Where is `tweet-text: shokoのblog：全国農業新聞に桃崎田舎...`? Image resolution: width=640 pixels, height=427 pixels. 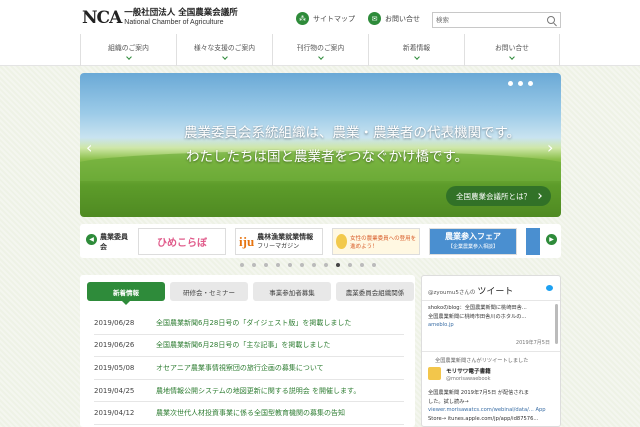 tweet-text: shokoのblog：全国農業新聞に桃崎田舎... is located at coordinates (477, 308).